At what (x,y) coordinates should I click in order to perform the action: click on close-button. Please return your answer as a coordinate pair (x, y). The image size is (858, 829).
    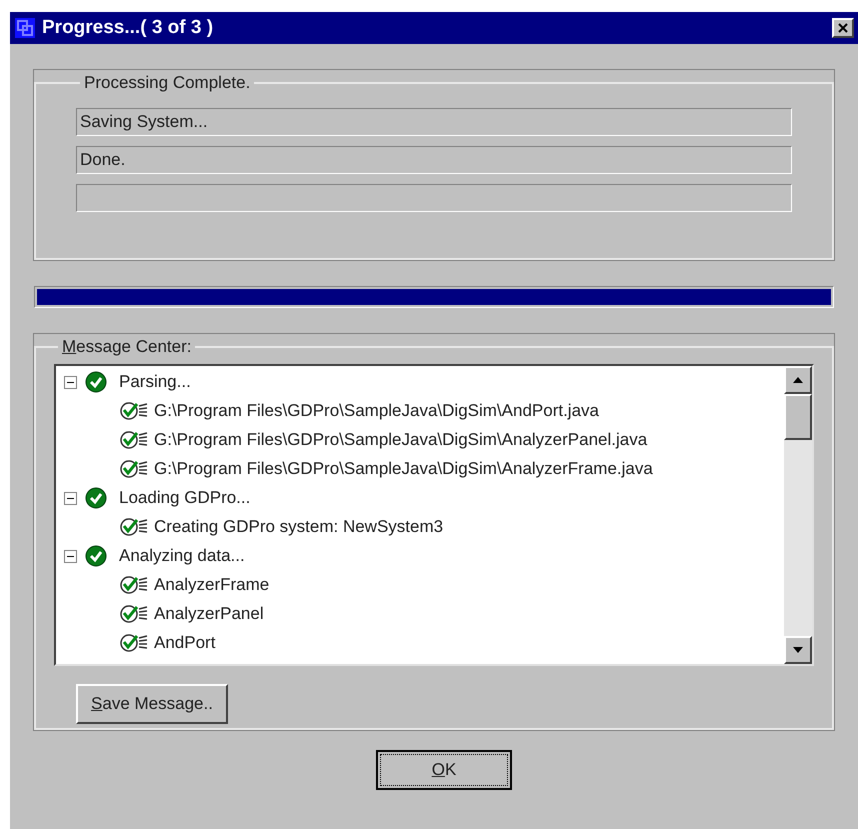
    Looking at the image, I should click on (843, 28).